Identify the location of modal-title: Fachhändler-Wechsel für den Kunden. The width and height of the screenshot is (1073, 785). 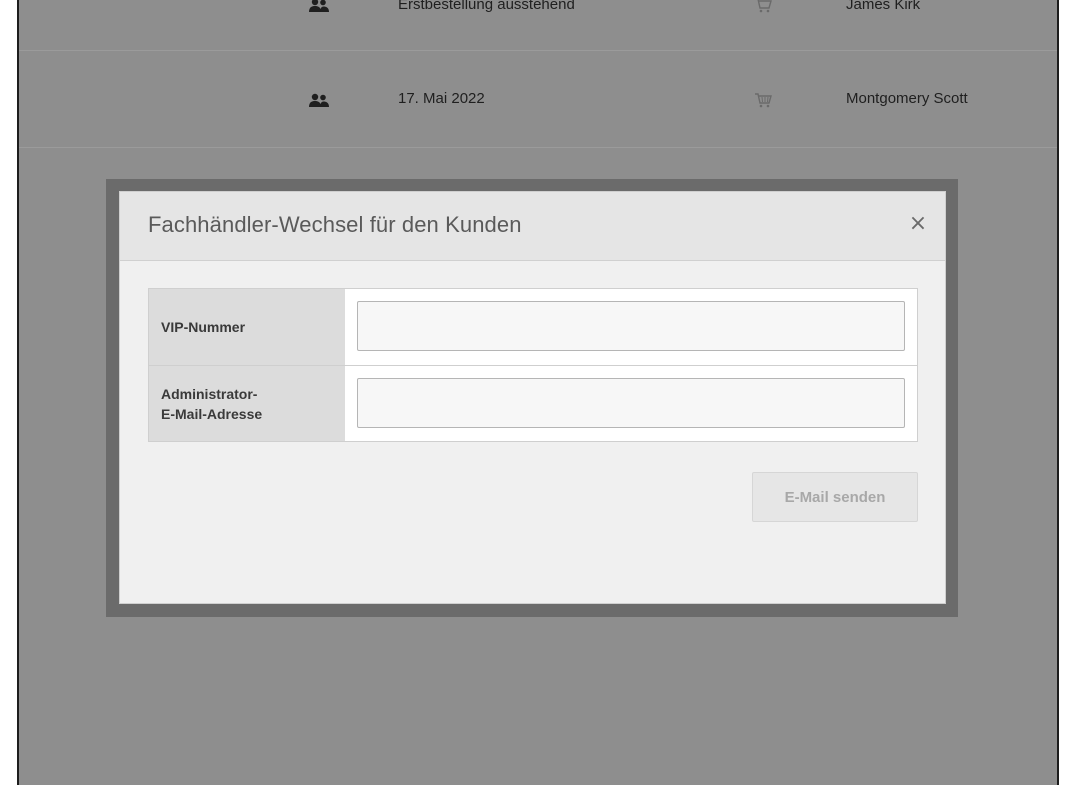
(335, 224).